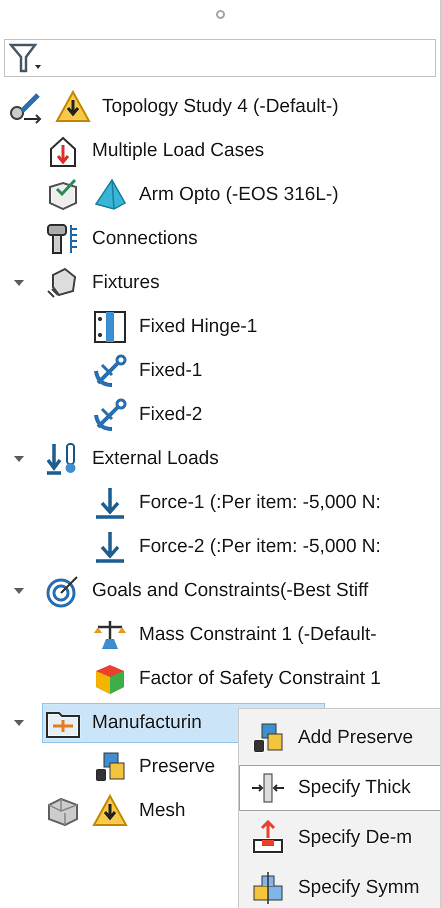 The height and width of the screenshot is (908, 442). What do you see at coordinates (175, 327) in the screenshot?
I see `tree-item: Fixed Hinge-1` at bounding box center [175, 327].